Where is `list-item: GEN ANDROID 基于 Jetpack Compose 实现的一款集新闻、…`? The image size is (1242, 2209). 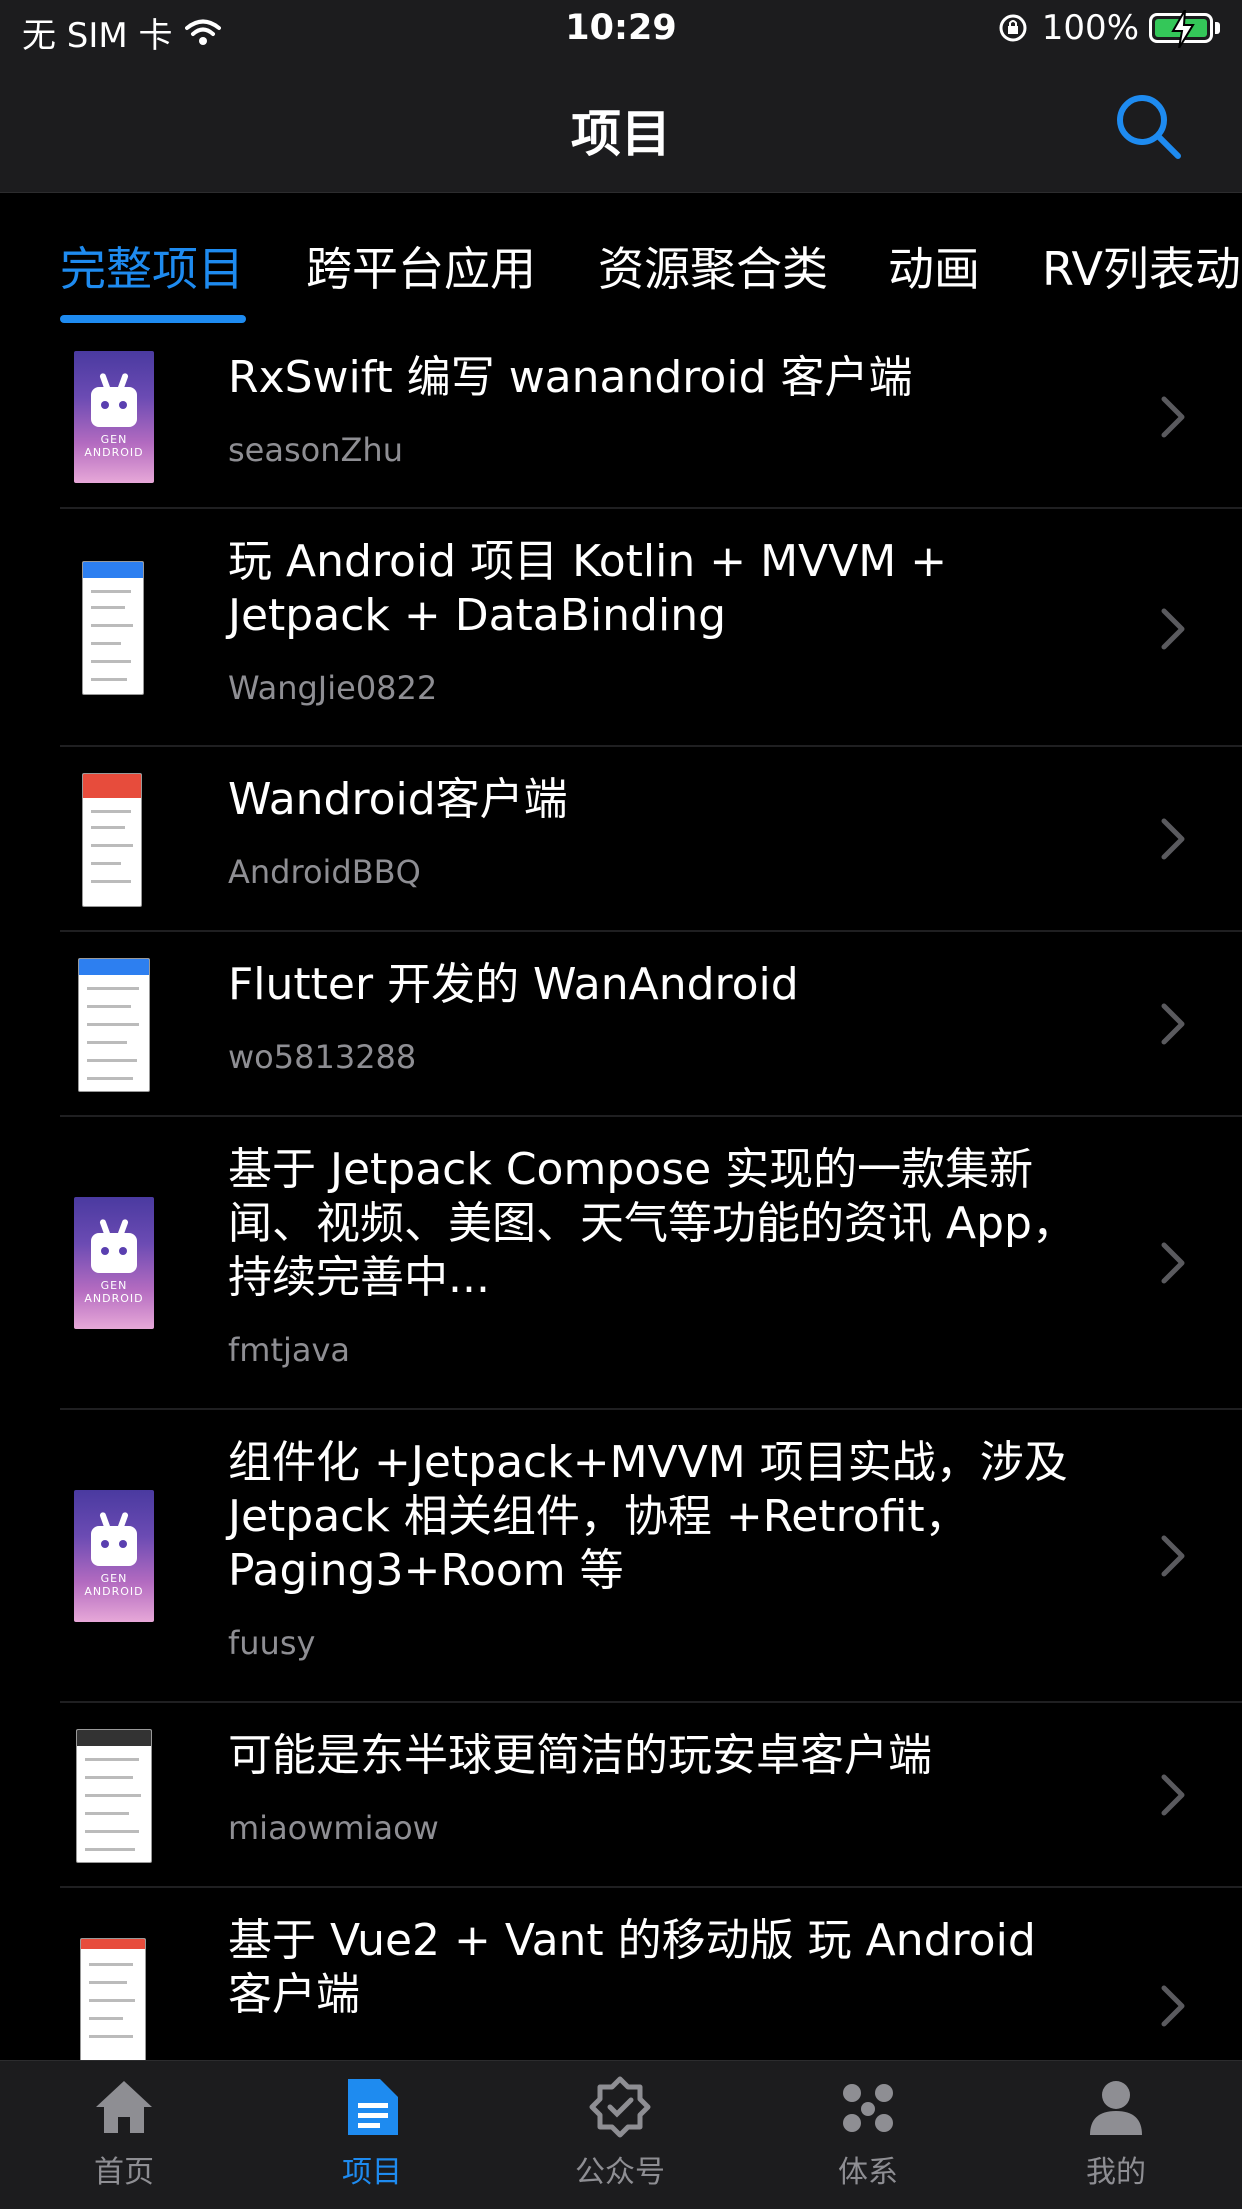
list-item: GEN ANDROID 基于 Jetpack Compose 实现的一款集新闻、… is located at coordinates (651, 1263).